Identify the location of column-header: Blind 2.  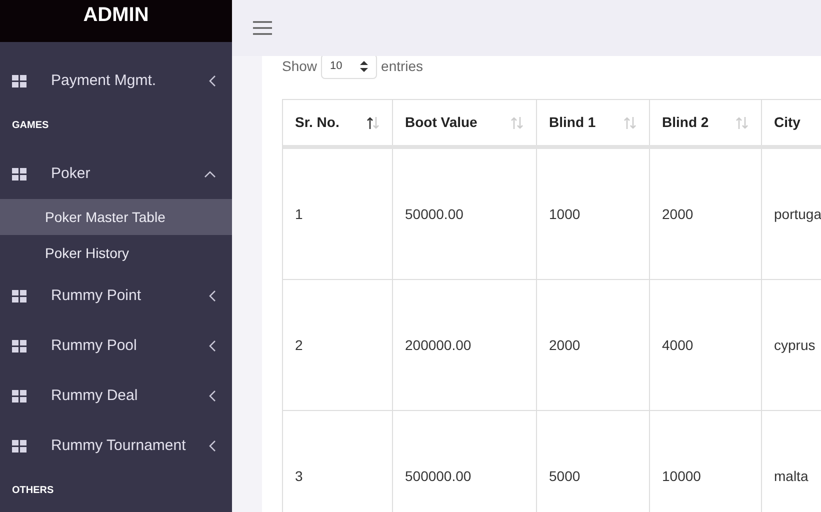
(706, 122).